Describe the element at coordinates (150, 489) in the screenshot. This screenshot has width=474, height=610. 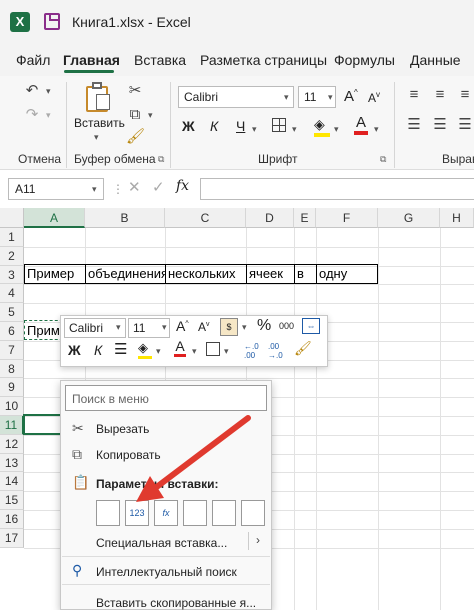
I see `arrow-head` at that location.